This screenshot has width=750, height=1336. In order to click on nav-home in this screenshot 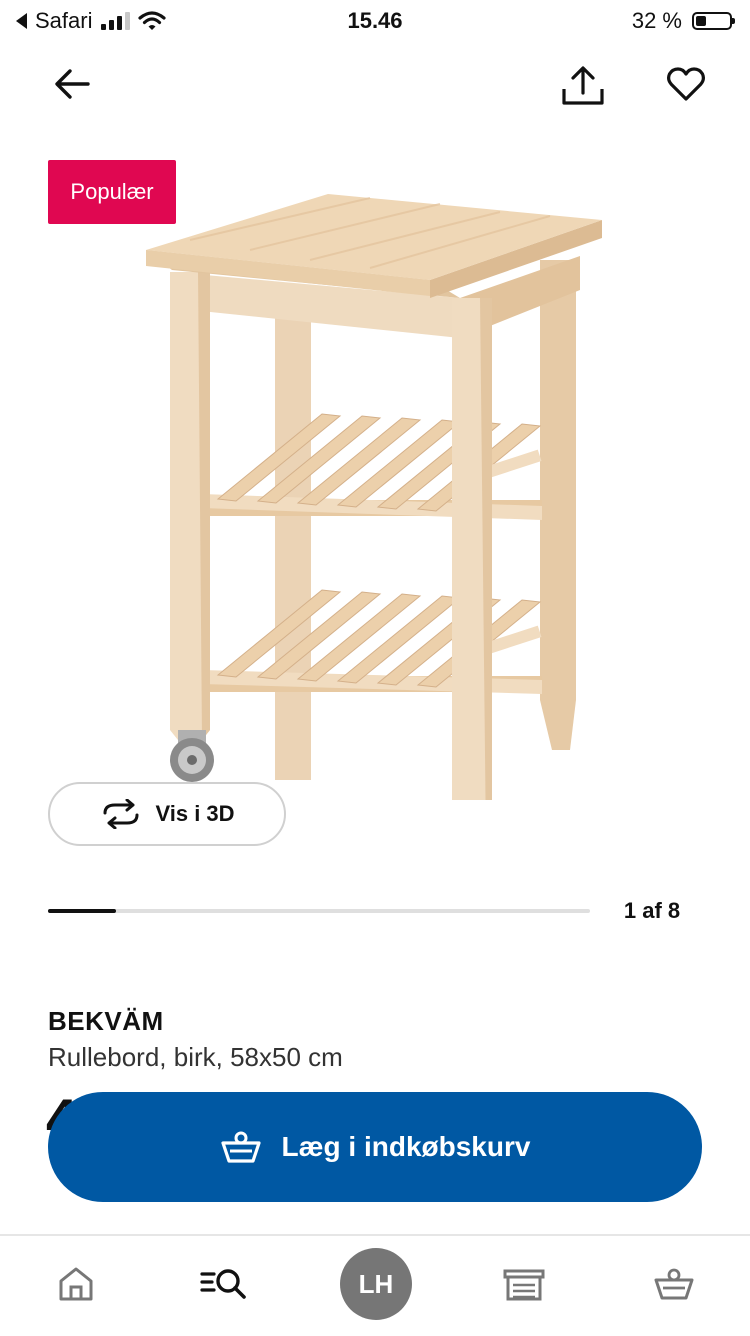, I will do `click(76, 1284)`.